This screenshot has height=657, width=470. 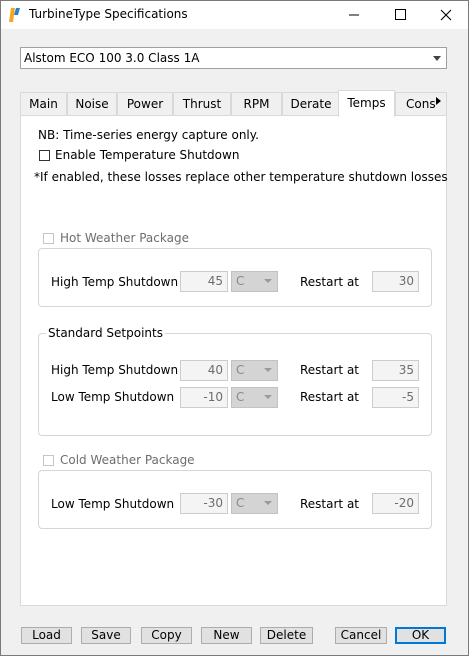 I want to click on std-low-temp-shutdown-label: Low Temp Shutdown, so click(x=113, y=397).